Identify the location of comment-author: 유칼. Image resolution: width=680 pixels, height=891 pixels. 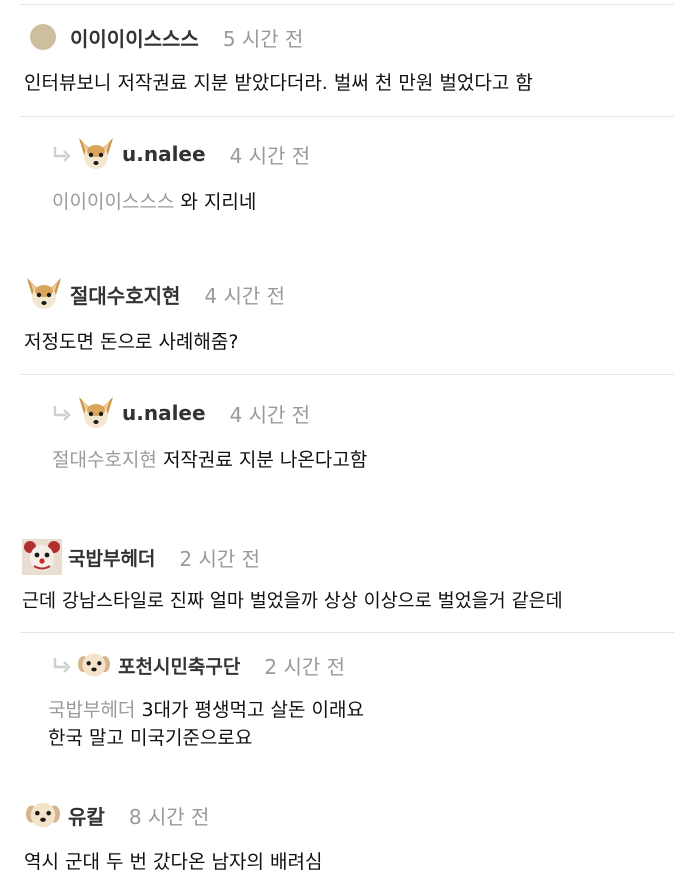
(86, 815).